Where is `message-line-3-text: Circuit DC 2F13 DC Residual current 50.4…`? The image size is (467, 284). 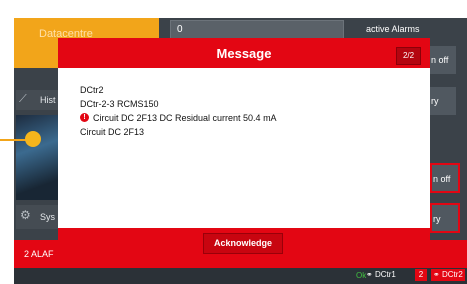 message-line-3-text: Circuit DC 2F13 DC Residual current 50.4… is located at coordinates (185, 118).